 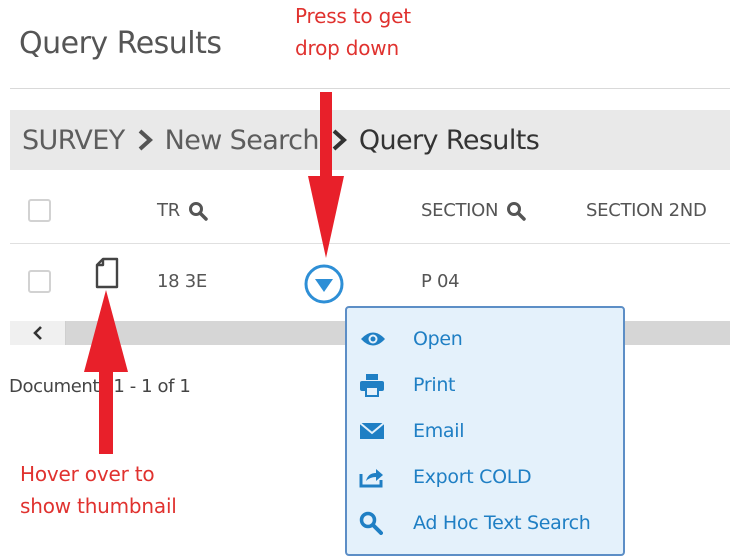 I want to click on annotation-line: Hover over to, so click(x=87, y=474).